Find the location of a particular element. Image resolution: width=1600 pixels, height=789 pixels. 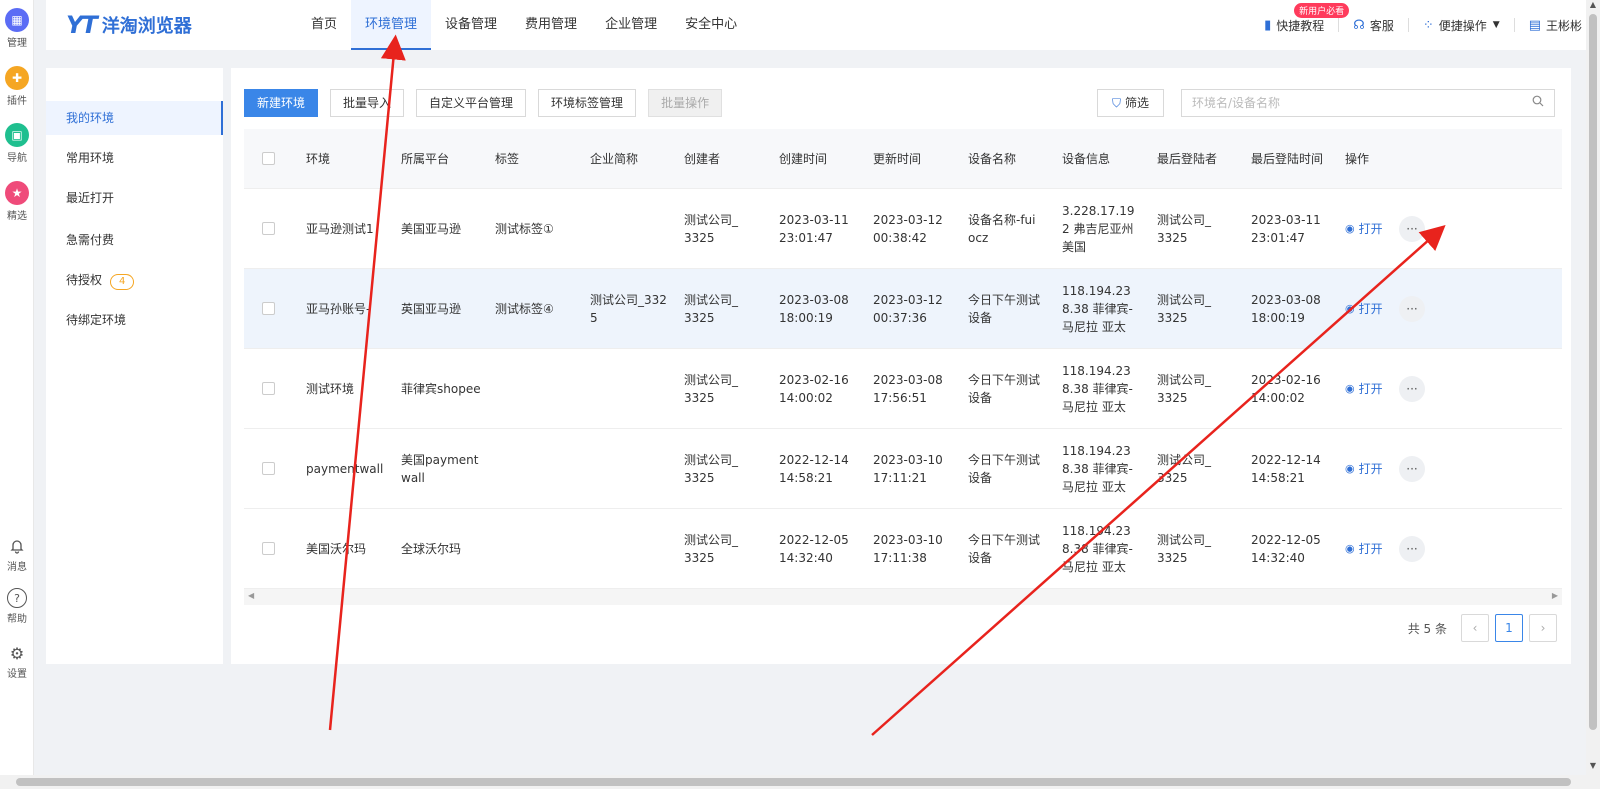

cell-actions: ◉ 打开 is located at coordinates (1364, 468).